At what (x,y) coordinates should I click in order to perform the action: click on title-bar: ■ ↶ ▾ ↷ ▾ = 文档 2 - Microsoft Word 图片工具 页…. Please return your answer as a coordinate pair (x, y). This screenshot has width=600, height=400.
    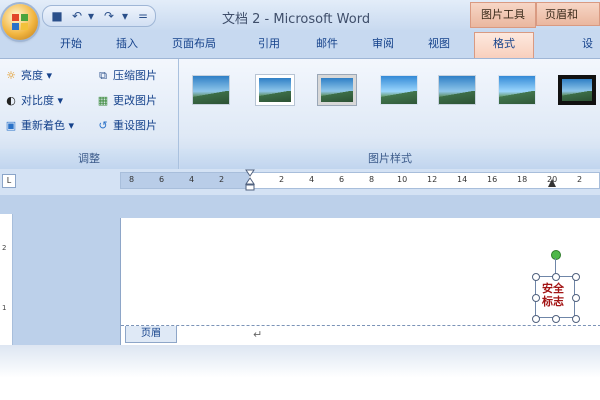
    Looking at the image, I should click on (300, 15).